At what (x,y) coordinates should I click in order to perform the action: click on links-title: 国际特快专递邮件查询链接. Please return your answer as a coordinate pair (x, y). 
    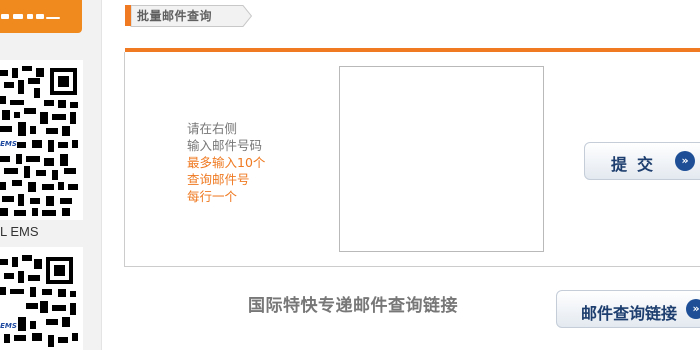
    Looking at the image, I should click on (353, 306).